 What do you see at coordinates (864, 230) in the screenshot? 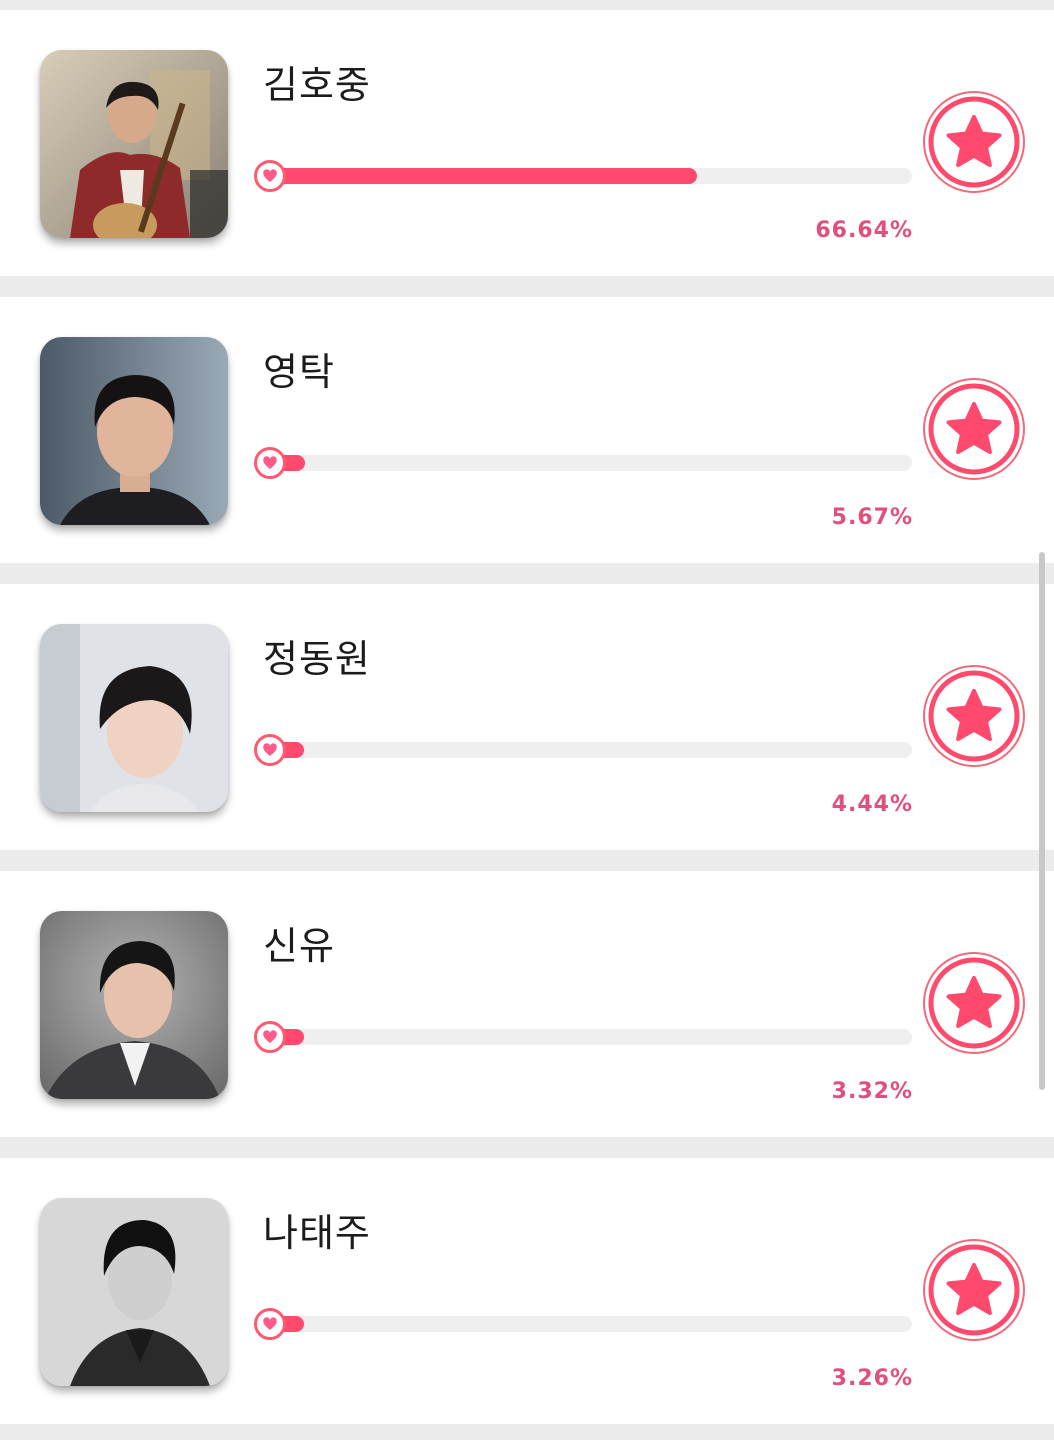
I see `vote-percentage: 66.64%` at bounding box center [864, 230].